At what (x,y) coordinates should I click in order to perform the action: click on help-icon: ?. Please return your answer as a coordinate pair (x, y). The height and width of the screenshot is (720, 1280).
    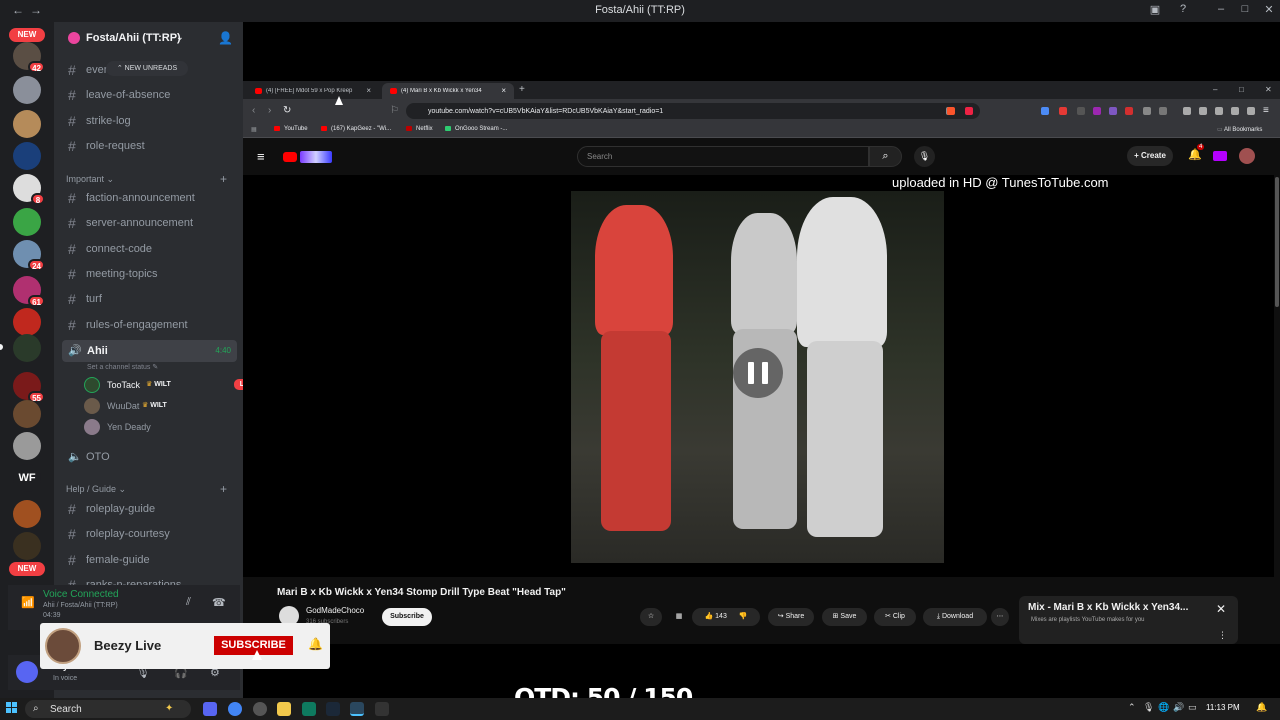
    Looking at the image, I should click on (1183, 10).